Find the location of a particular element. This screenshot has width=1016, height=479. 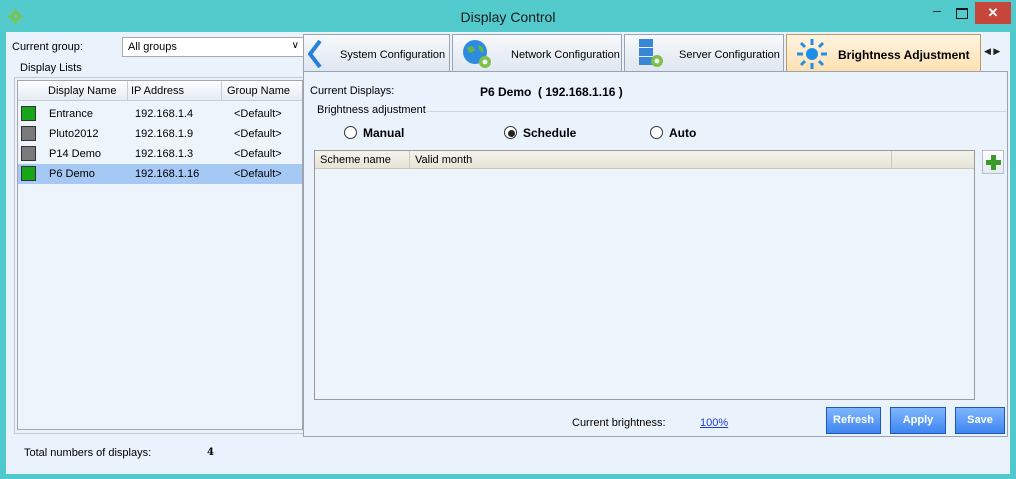

radio-label: Manual is located at coordinates (384, 133).